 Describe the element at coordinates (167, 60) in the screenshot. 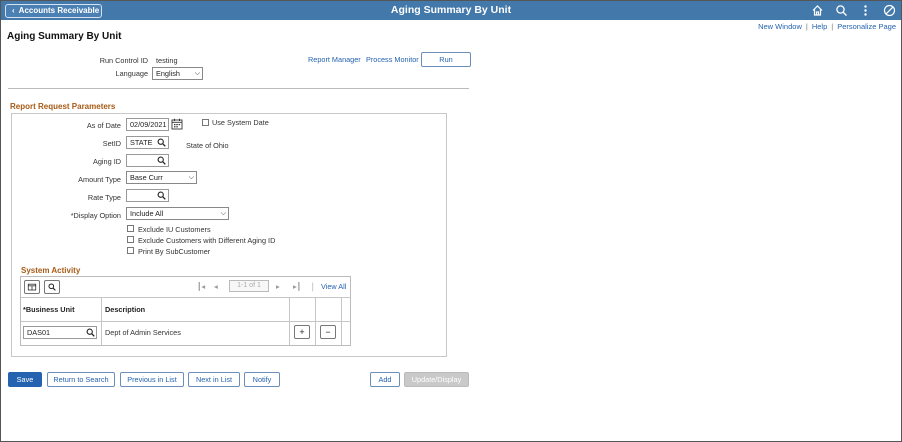

I see `run-control-value: testing` at that location.